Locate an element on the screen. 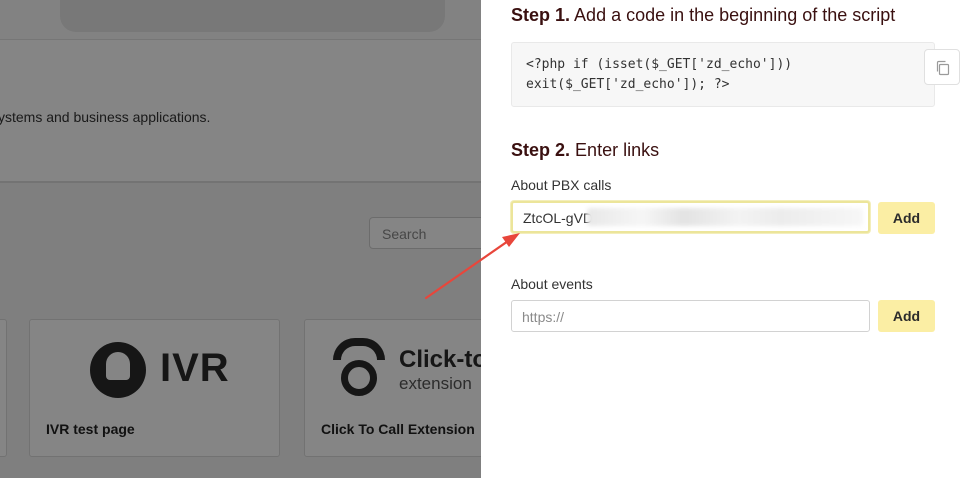  copy-code-button is located at coordinates (942, 67).